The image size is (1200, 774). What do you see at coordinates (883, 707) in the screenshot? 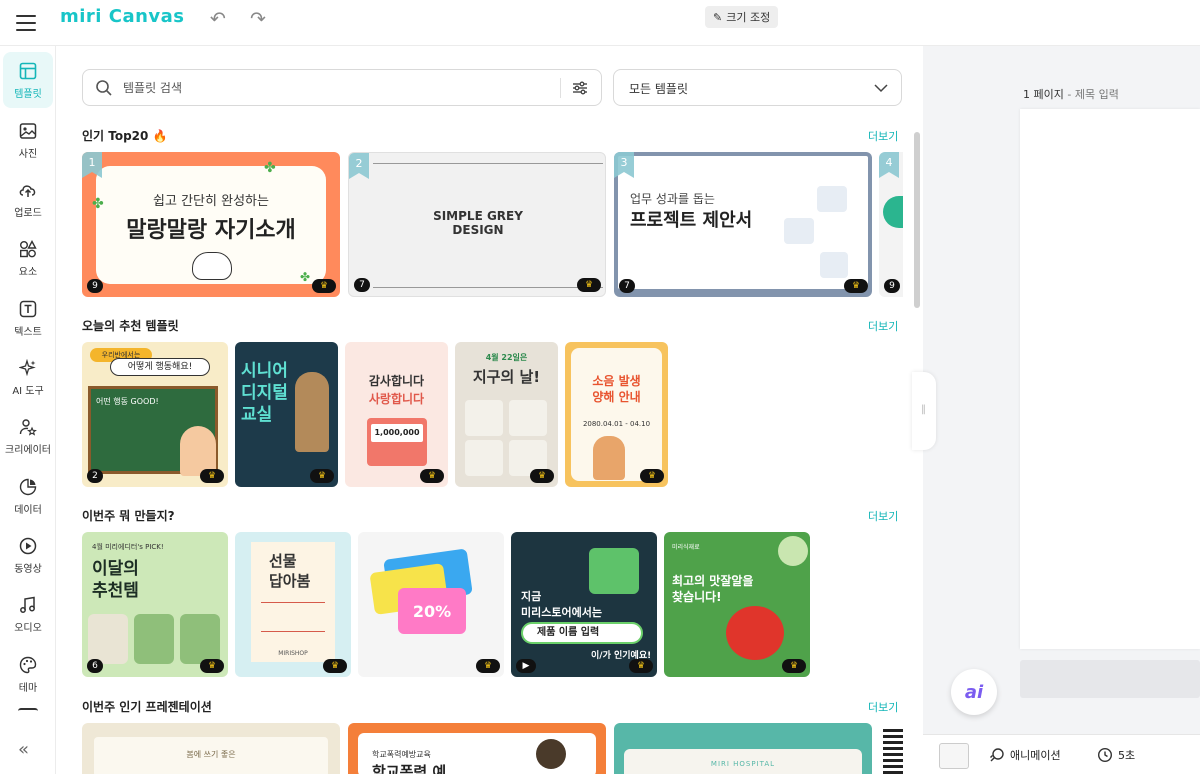
I see `more-link-presentations: 더보기` at bounding box center [883, 707].